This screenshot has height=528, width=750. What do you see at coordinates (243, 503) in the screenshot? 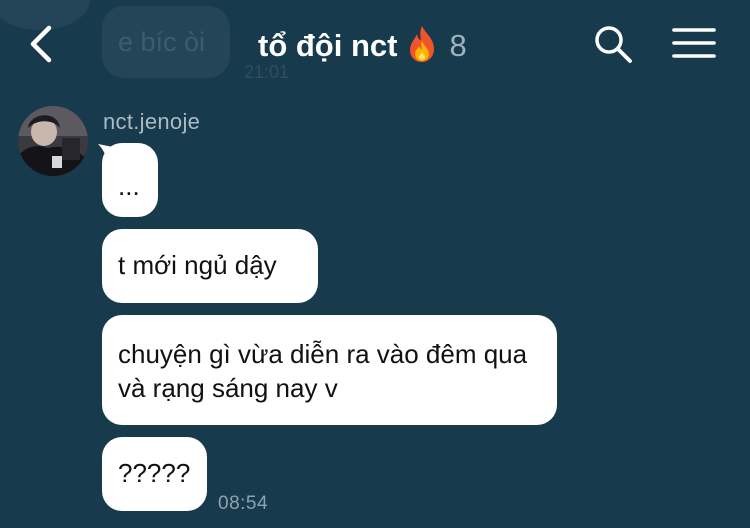
I see `message-timestamp: 08:54` at bounding box center [243, 503].